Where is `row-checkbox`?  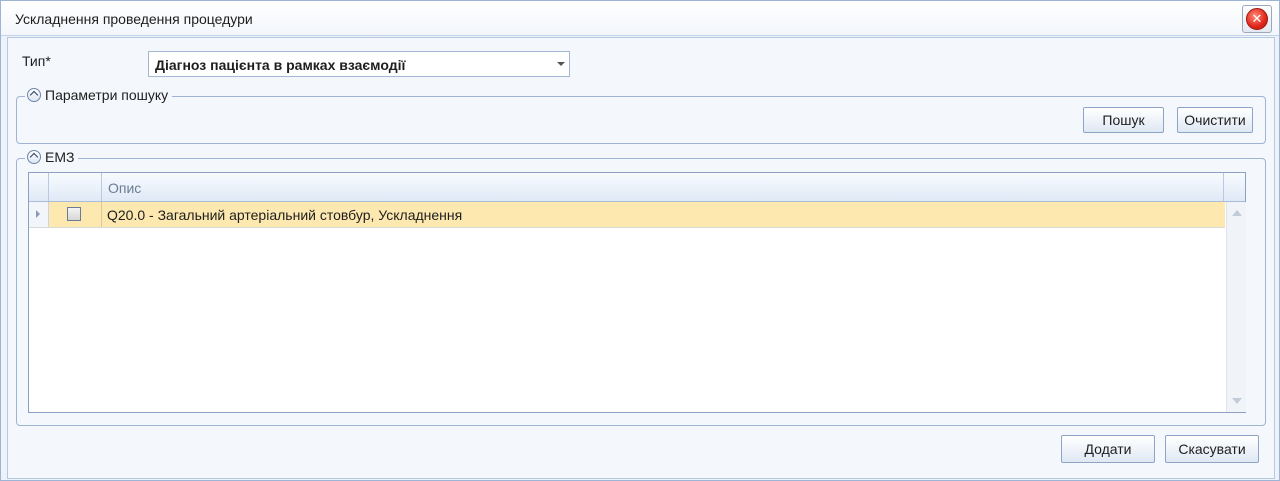
row-checkbox is located at coordinates (74, 214).